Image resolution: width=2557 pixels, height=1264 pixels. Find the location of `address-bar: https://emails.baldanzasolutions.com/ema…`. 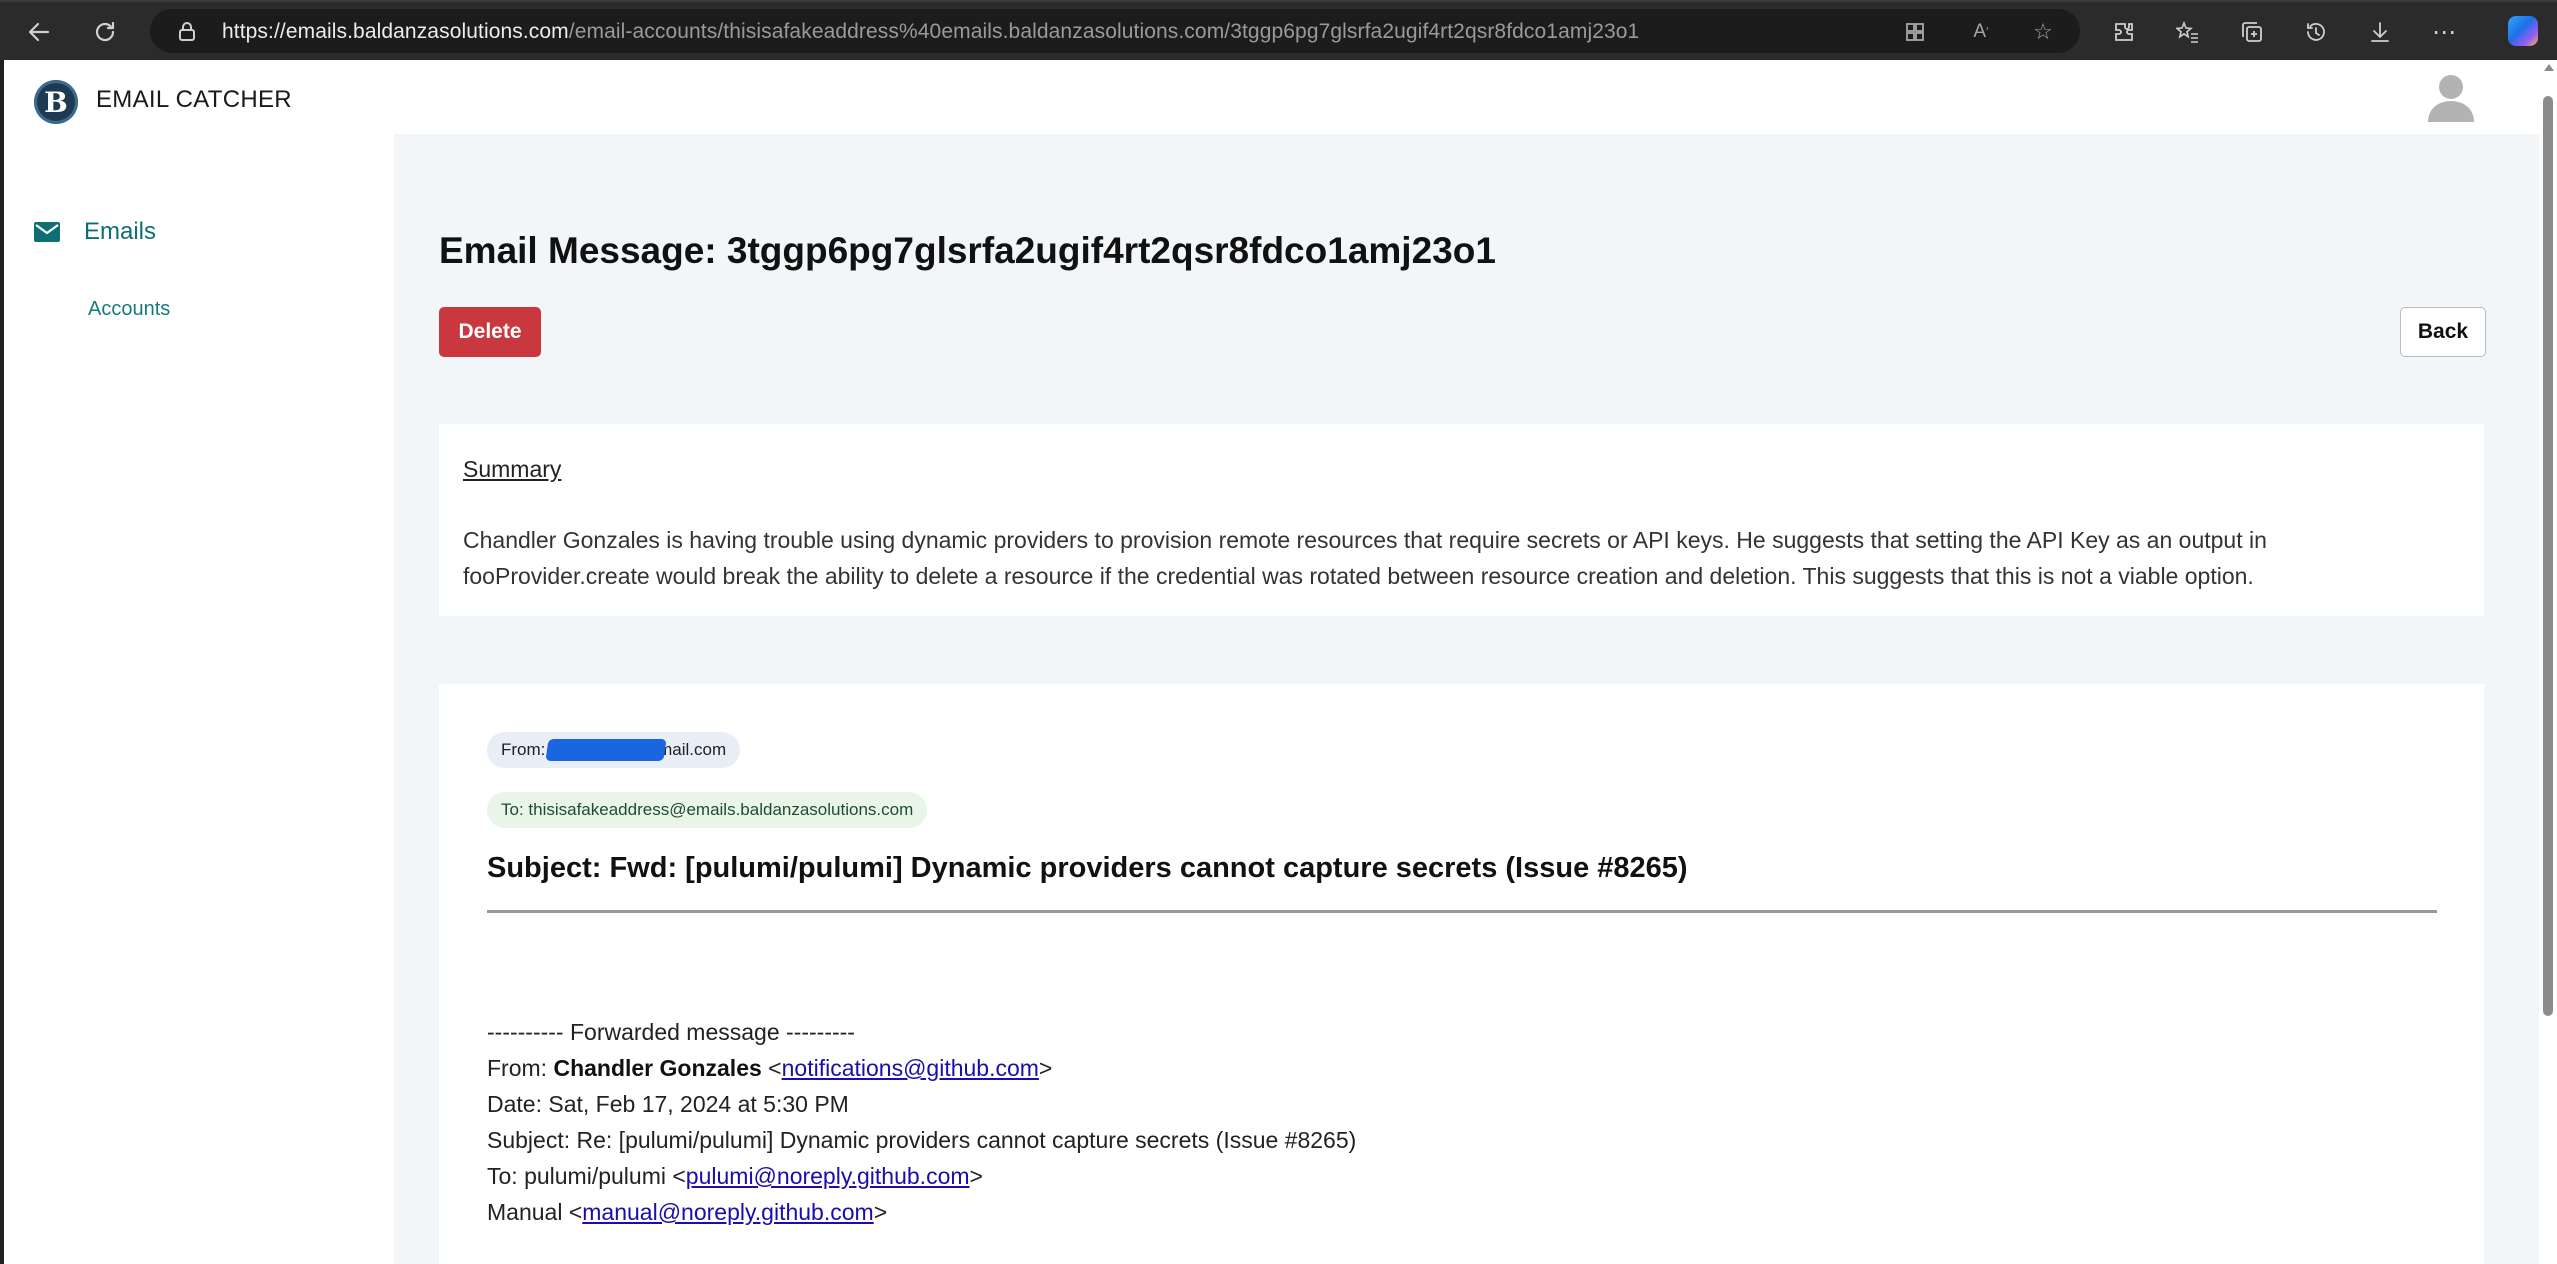

address-bar: https://emails.baldanzasolutions.com/ema… is located at coordinates (1115, 31).